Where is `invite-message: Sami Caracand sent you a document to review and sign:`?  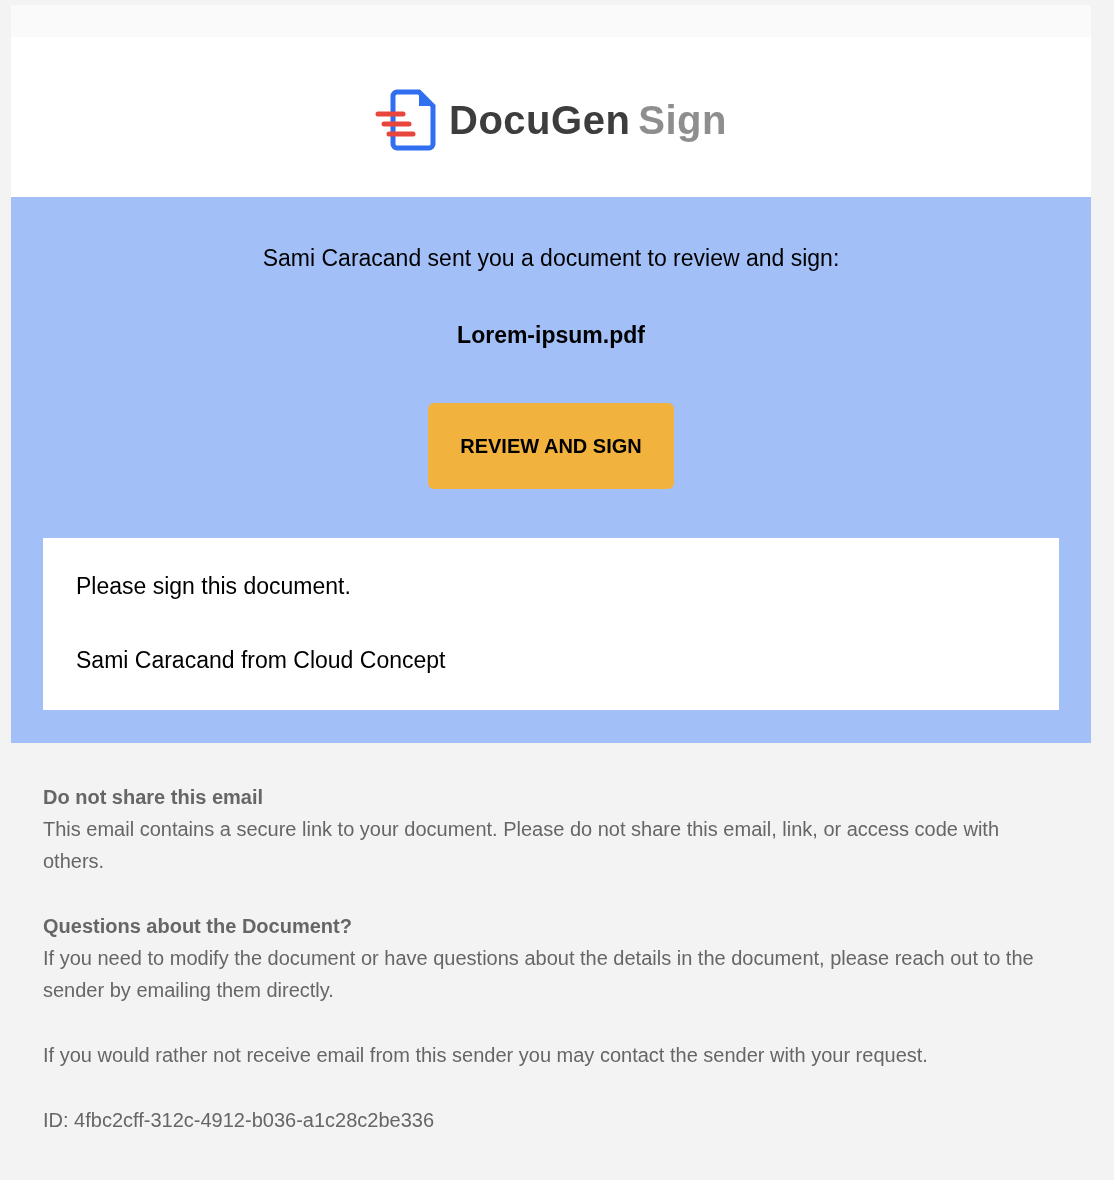 invite-message: Sami Caracand sent you a document to review and sign: is located at coordinates (551, 258).